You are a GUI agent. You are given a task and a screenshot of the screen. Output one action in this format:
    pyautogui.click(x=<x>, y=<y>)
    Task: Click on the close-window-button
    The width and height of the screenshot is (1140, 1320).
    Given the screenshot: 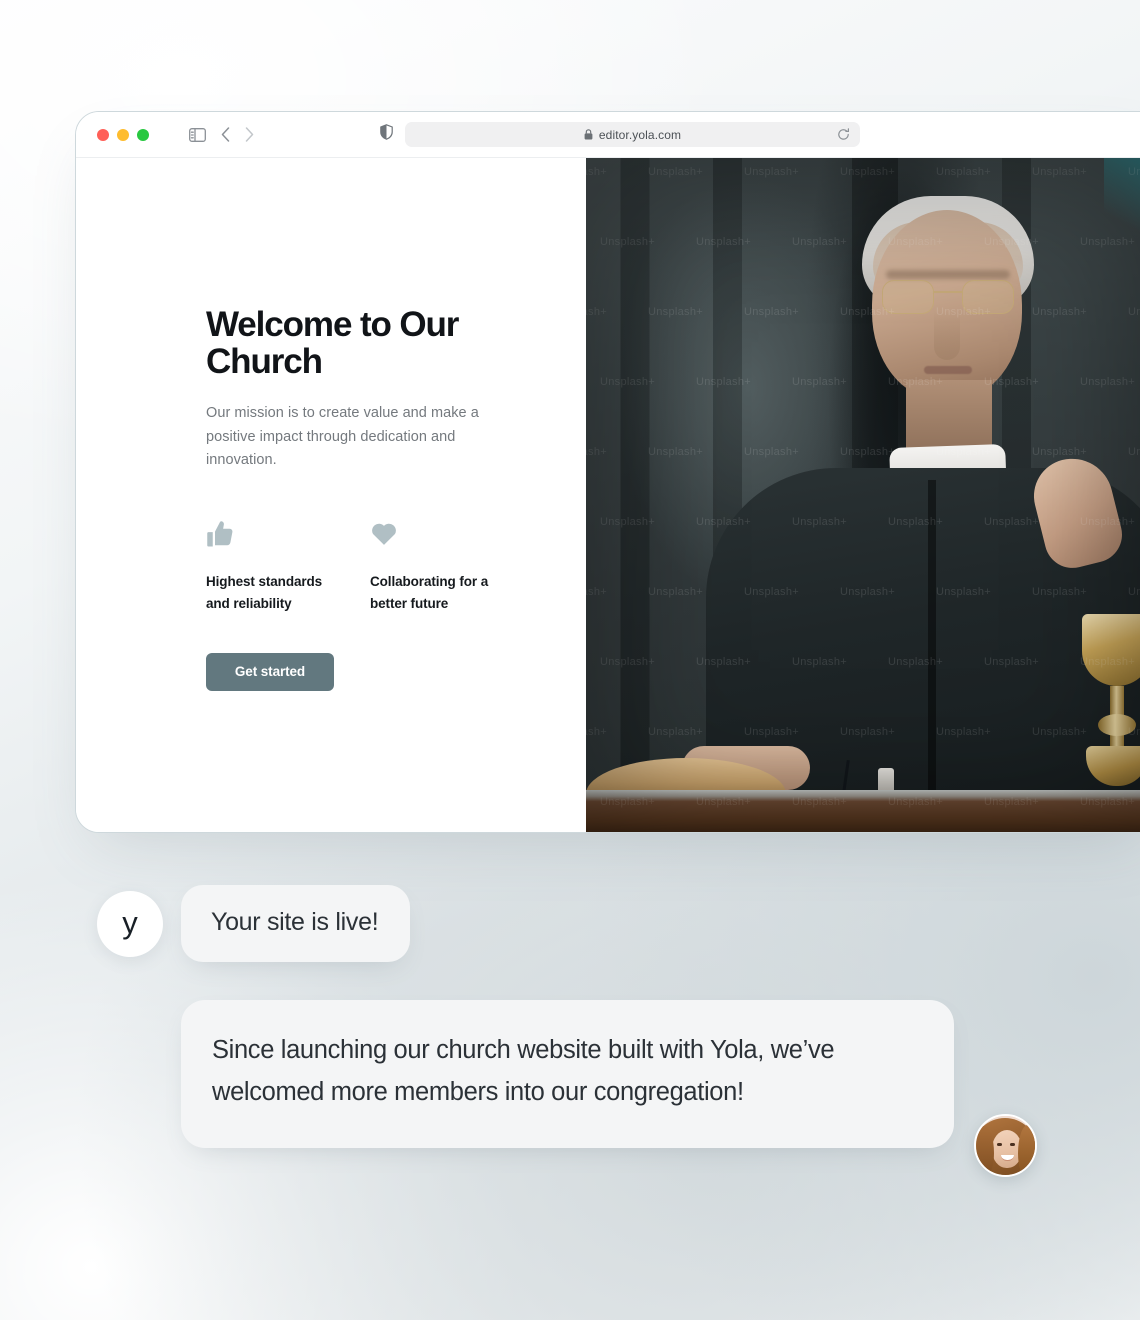 What is the action you would take?
    pyautogui.click(x=103, y=134)
    